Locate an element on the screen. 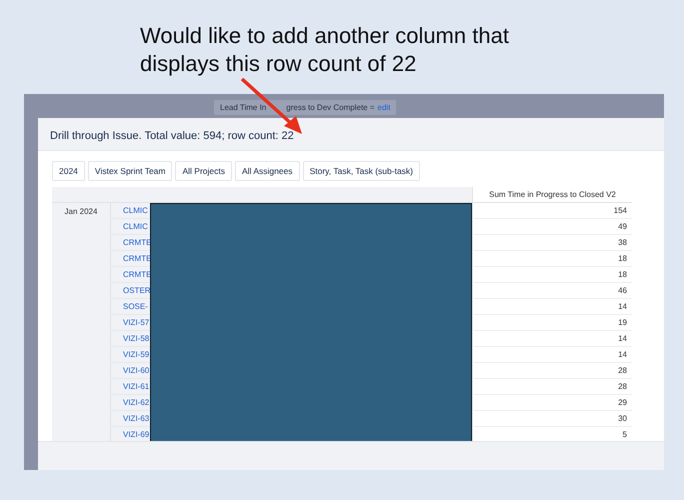  issue-link: VIZI-69 is located at coordinates (136, 434).